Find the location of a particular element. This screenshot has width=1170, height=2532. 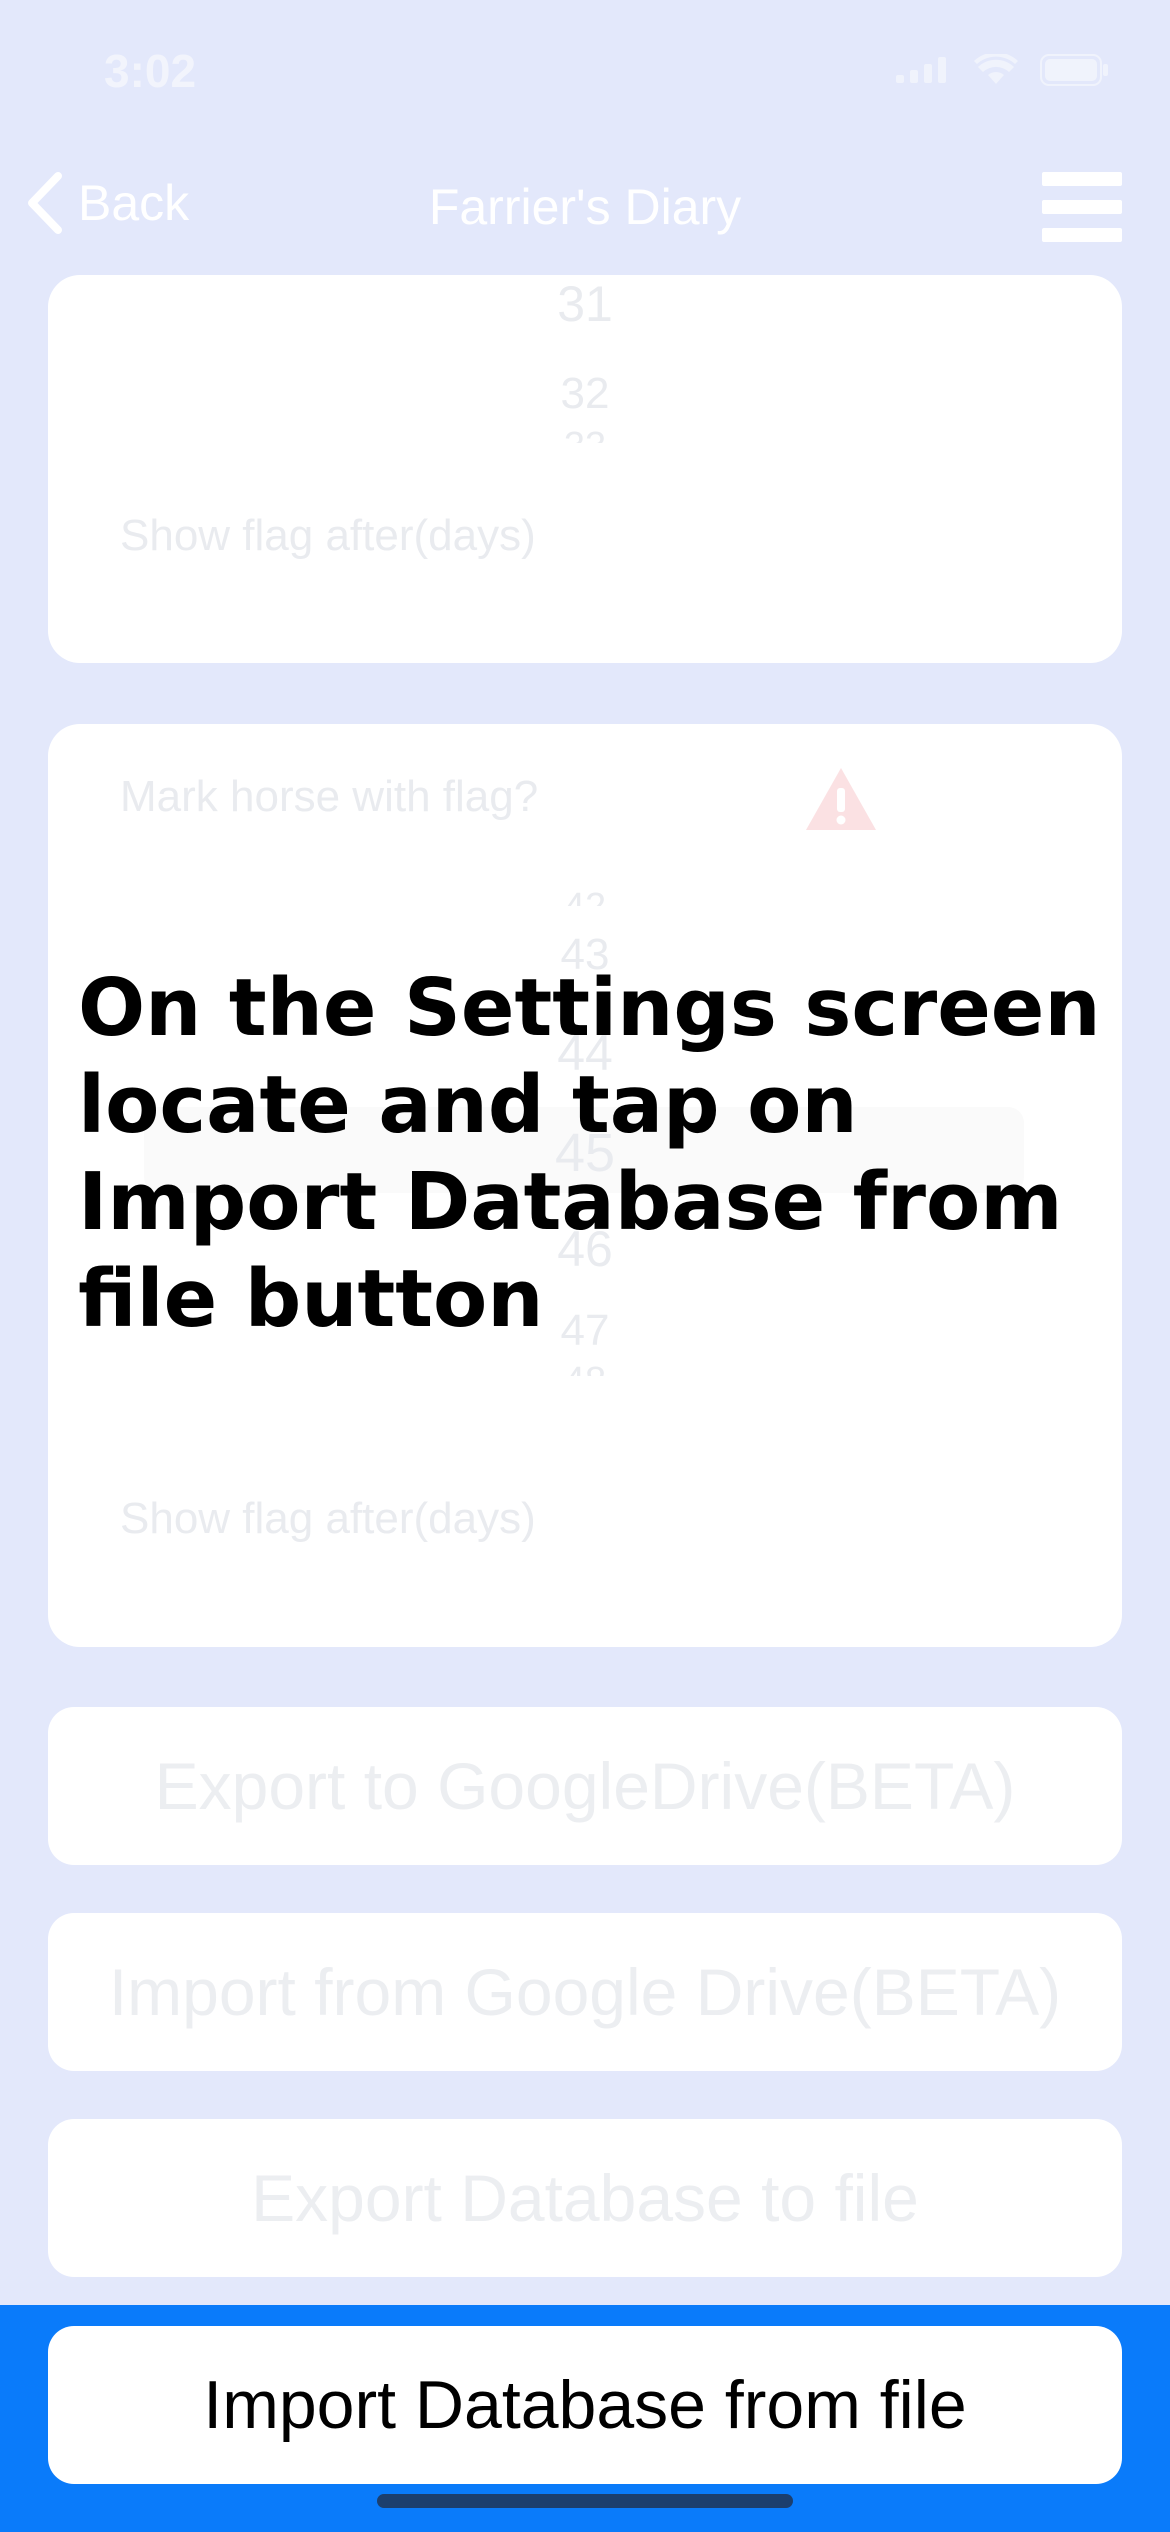

picker-item: 33 is located at coordinates (585, 434).